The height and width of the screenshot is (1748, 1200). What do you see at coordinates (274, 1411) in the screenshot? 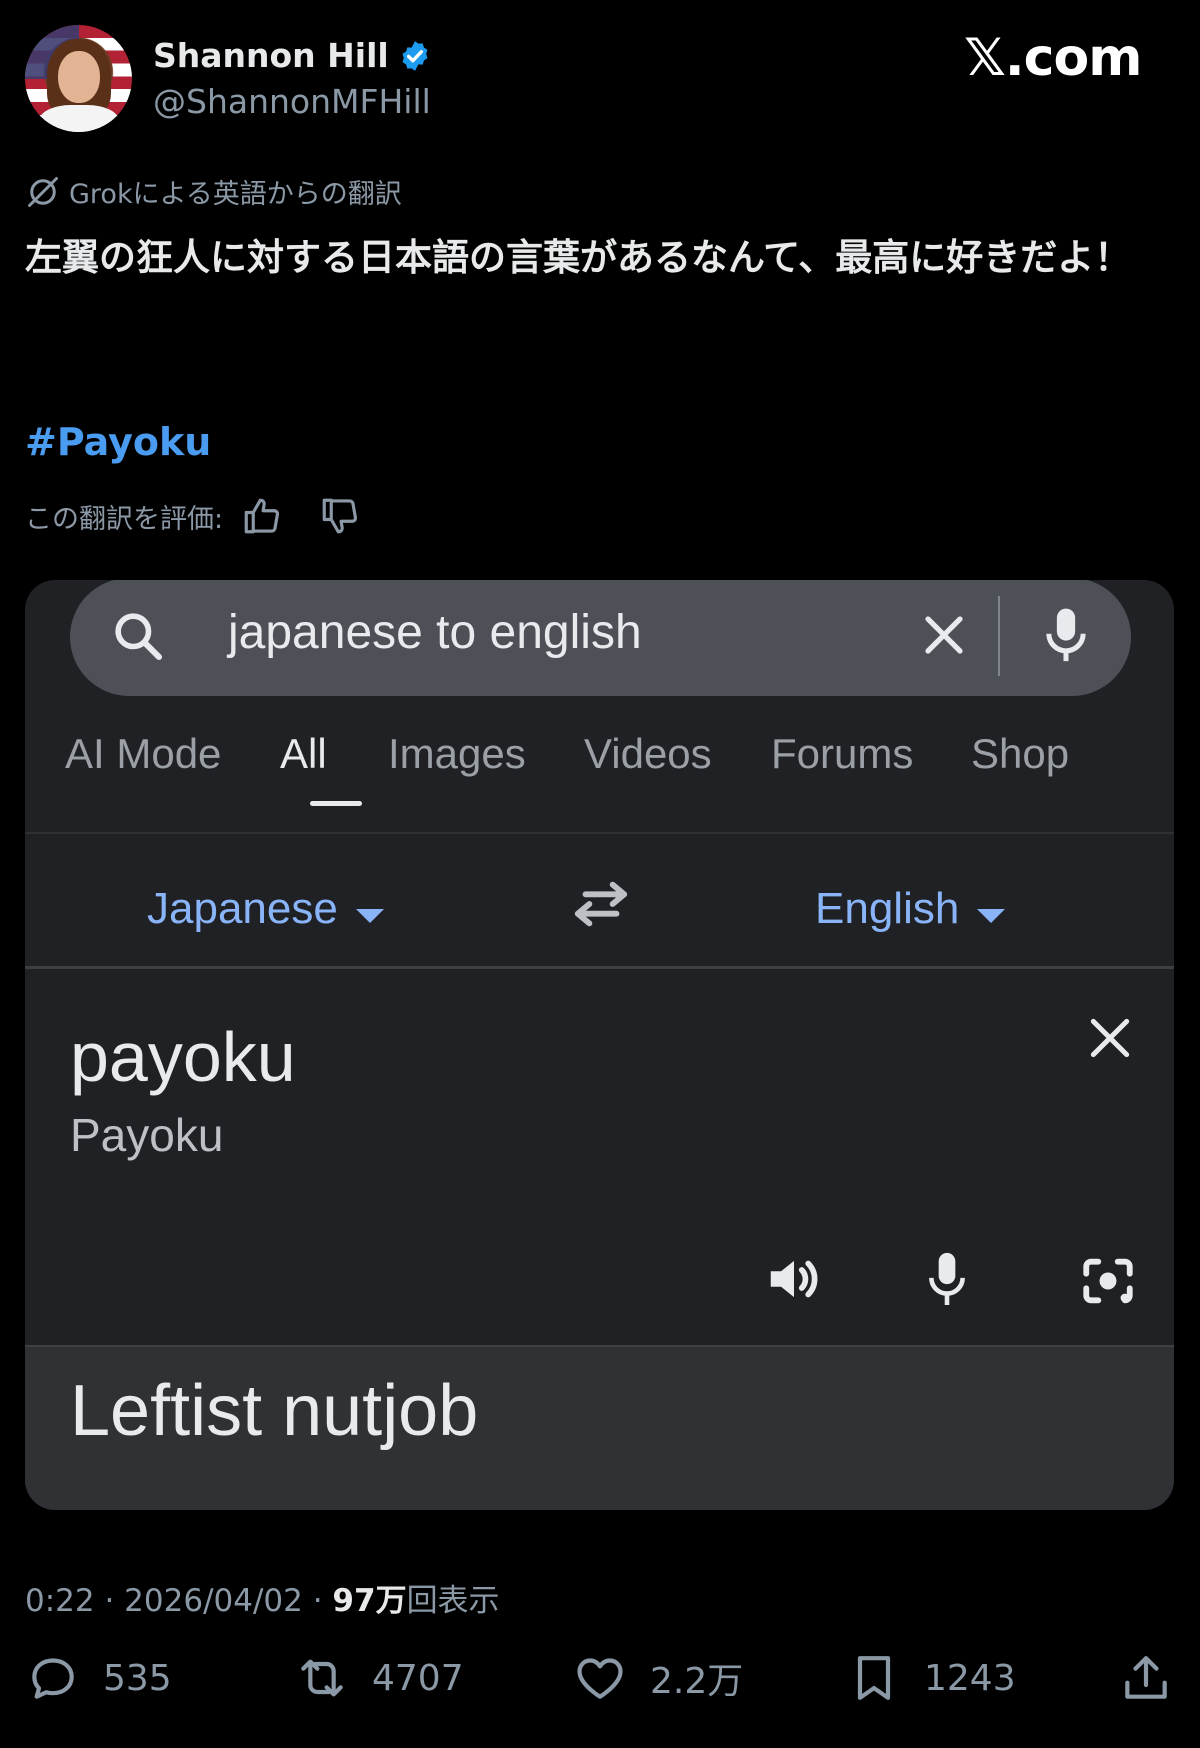
I see `translation-result: Leftist nutjob` at bounding box center [274, 1411].